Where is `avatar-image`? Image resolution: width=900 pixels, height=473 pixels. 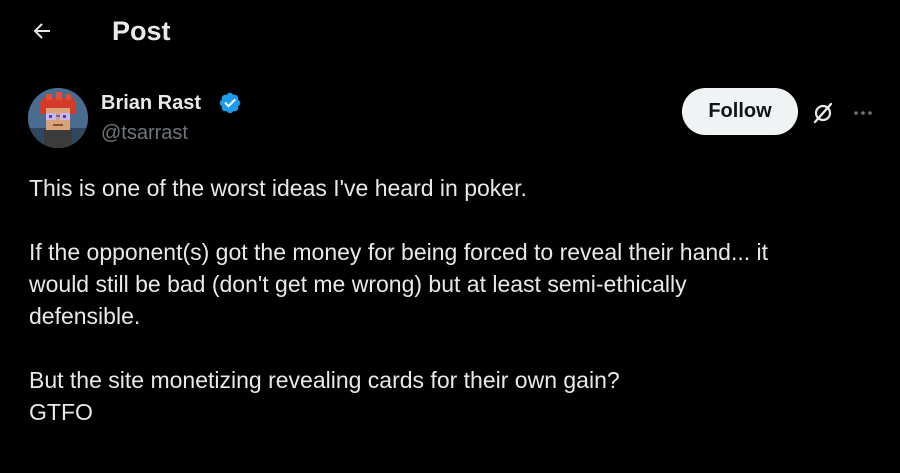
avatar-image is located at coordinates (58, 118).